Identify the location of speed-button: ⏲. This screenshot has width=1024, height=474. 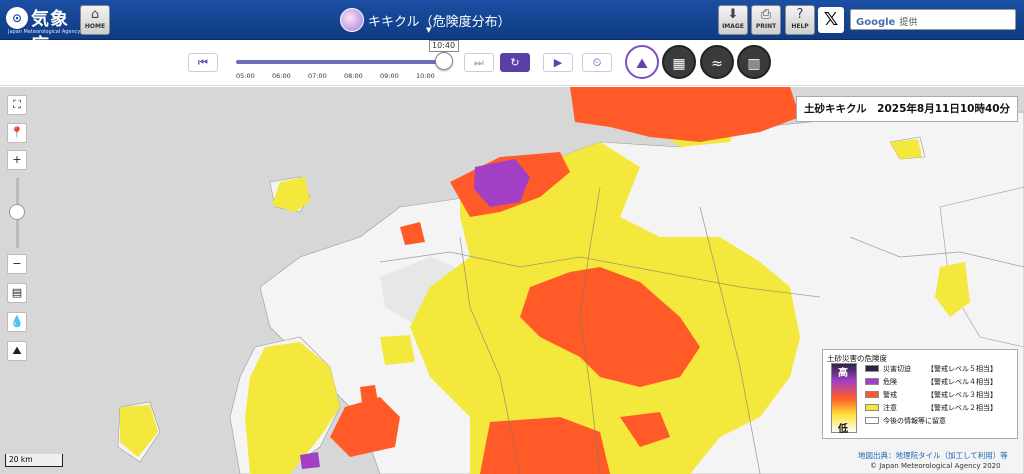
(597, 62).